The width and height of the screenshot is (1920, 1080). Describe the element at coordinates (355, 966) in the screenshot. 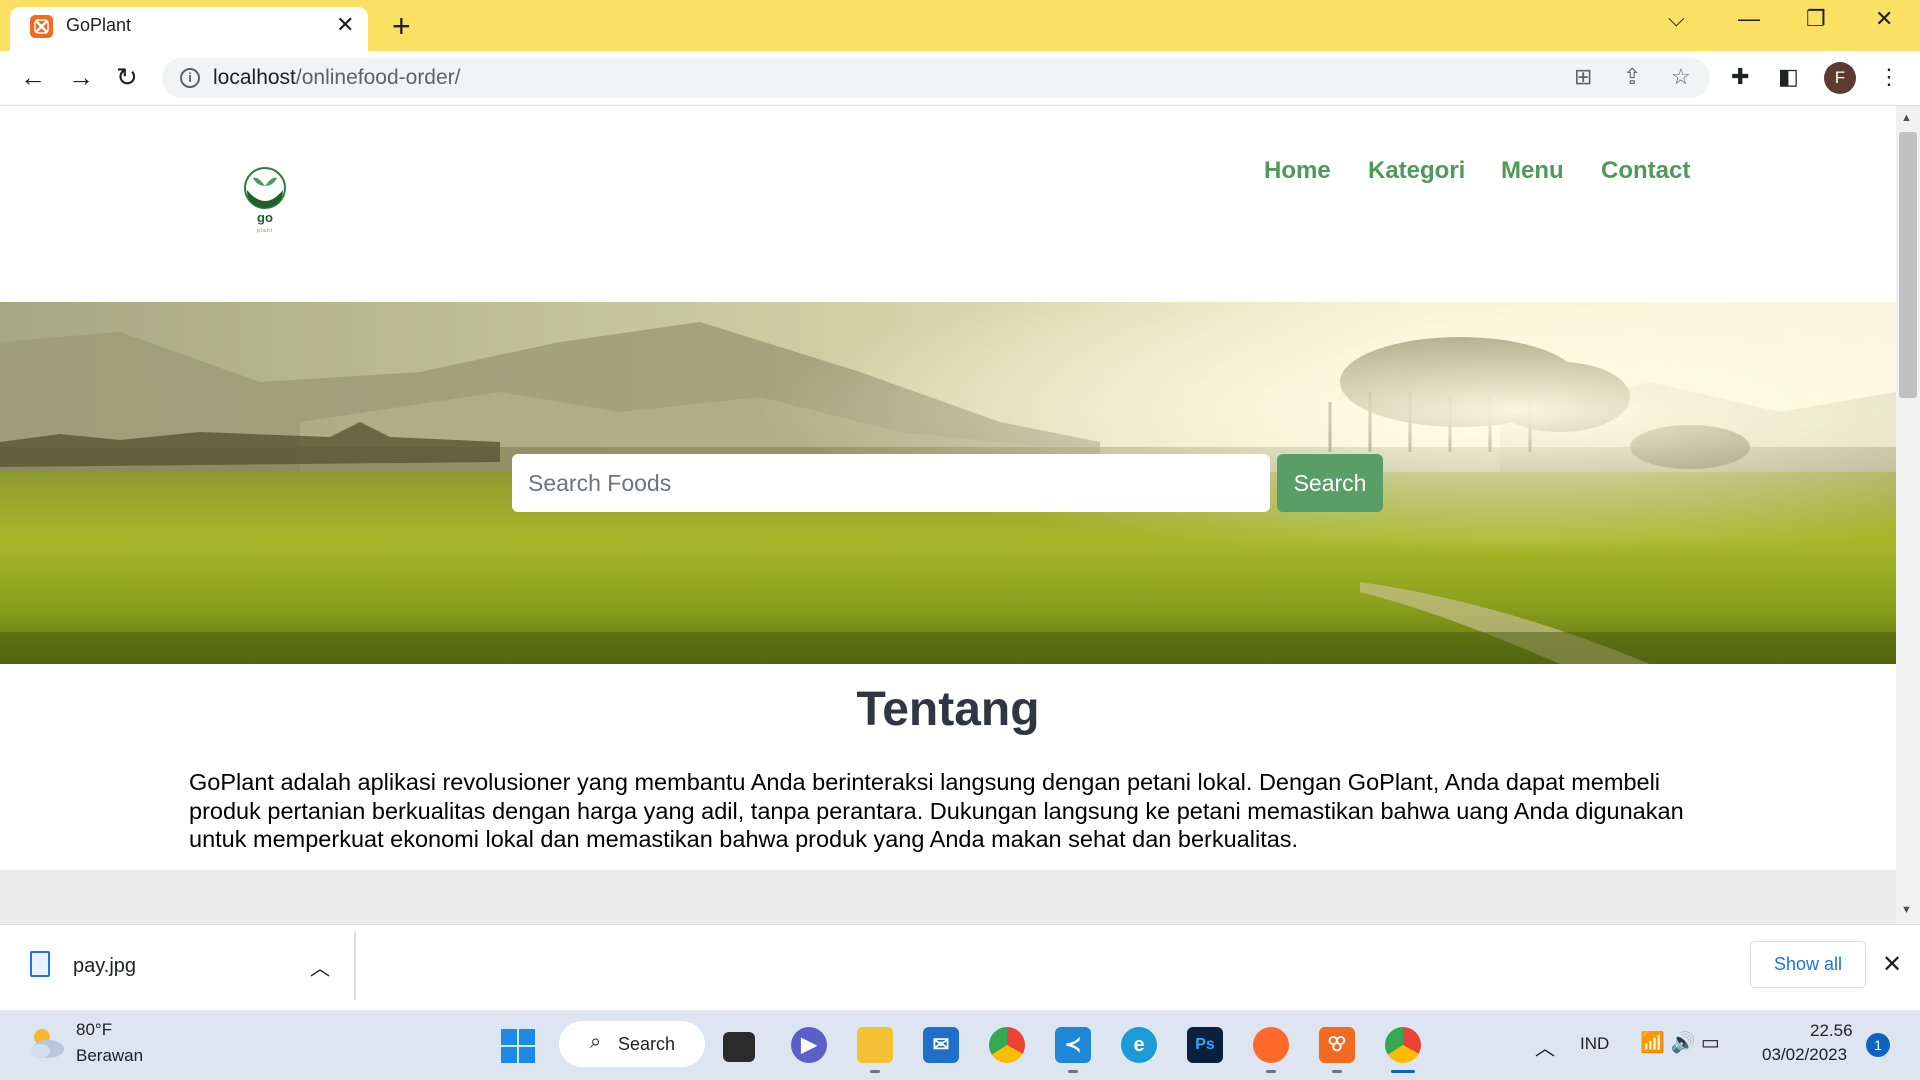

I see `download-divider` at that location.